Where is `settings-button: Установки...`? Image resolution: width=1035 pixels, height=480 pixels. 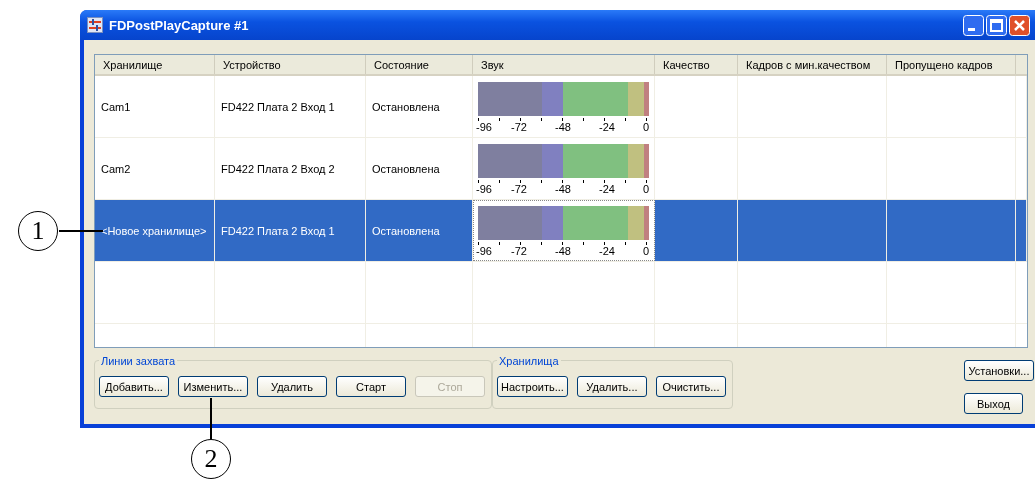
settings-button: Установки... is located at coordinates (999, 370).